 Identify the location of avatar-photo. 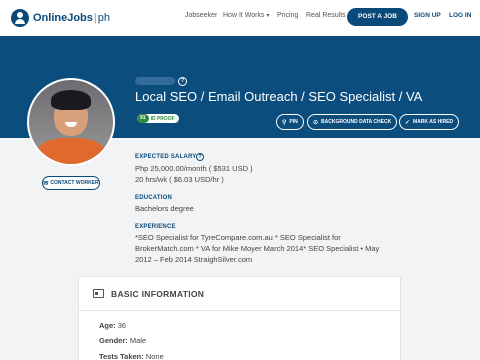
(71, 122).